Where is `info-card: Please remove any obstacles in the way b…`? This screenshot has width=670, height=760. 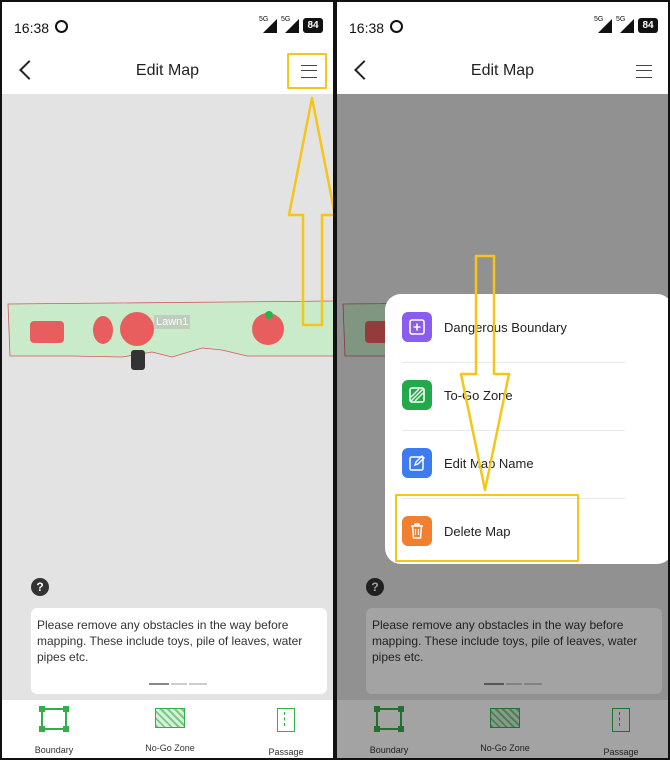
info-card: Please remove any obstacles in the way b… is located at coordinates (179, 651).